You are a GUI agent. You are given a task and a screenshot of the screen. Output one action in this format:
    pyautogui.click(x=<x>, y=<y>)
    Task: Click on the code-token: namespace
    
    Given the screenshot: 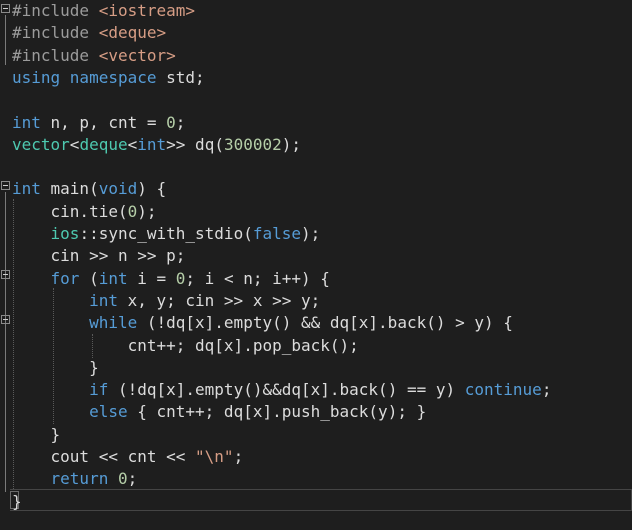 What is the action you would take?
    pyautogui.click(x=118, y=77)
    